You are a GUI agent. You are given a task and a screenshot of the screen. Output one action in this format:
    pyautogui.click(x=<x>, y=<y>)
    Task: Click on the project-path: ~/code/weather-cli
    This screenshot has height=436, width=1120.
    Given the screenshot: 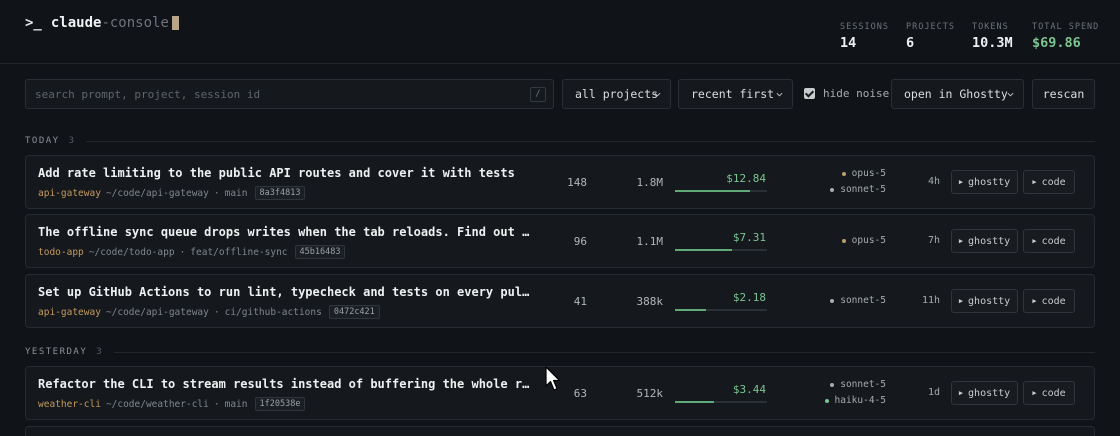 What is the action you would take?
    pyautogui.click(x=157, y=404)
    